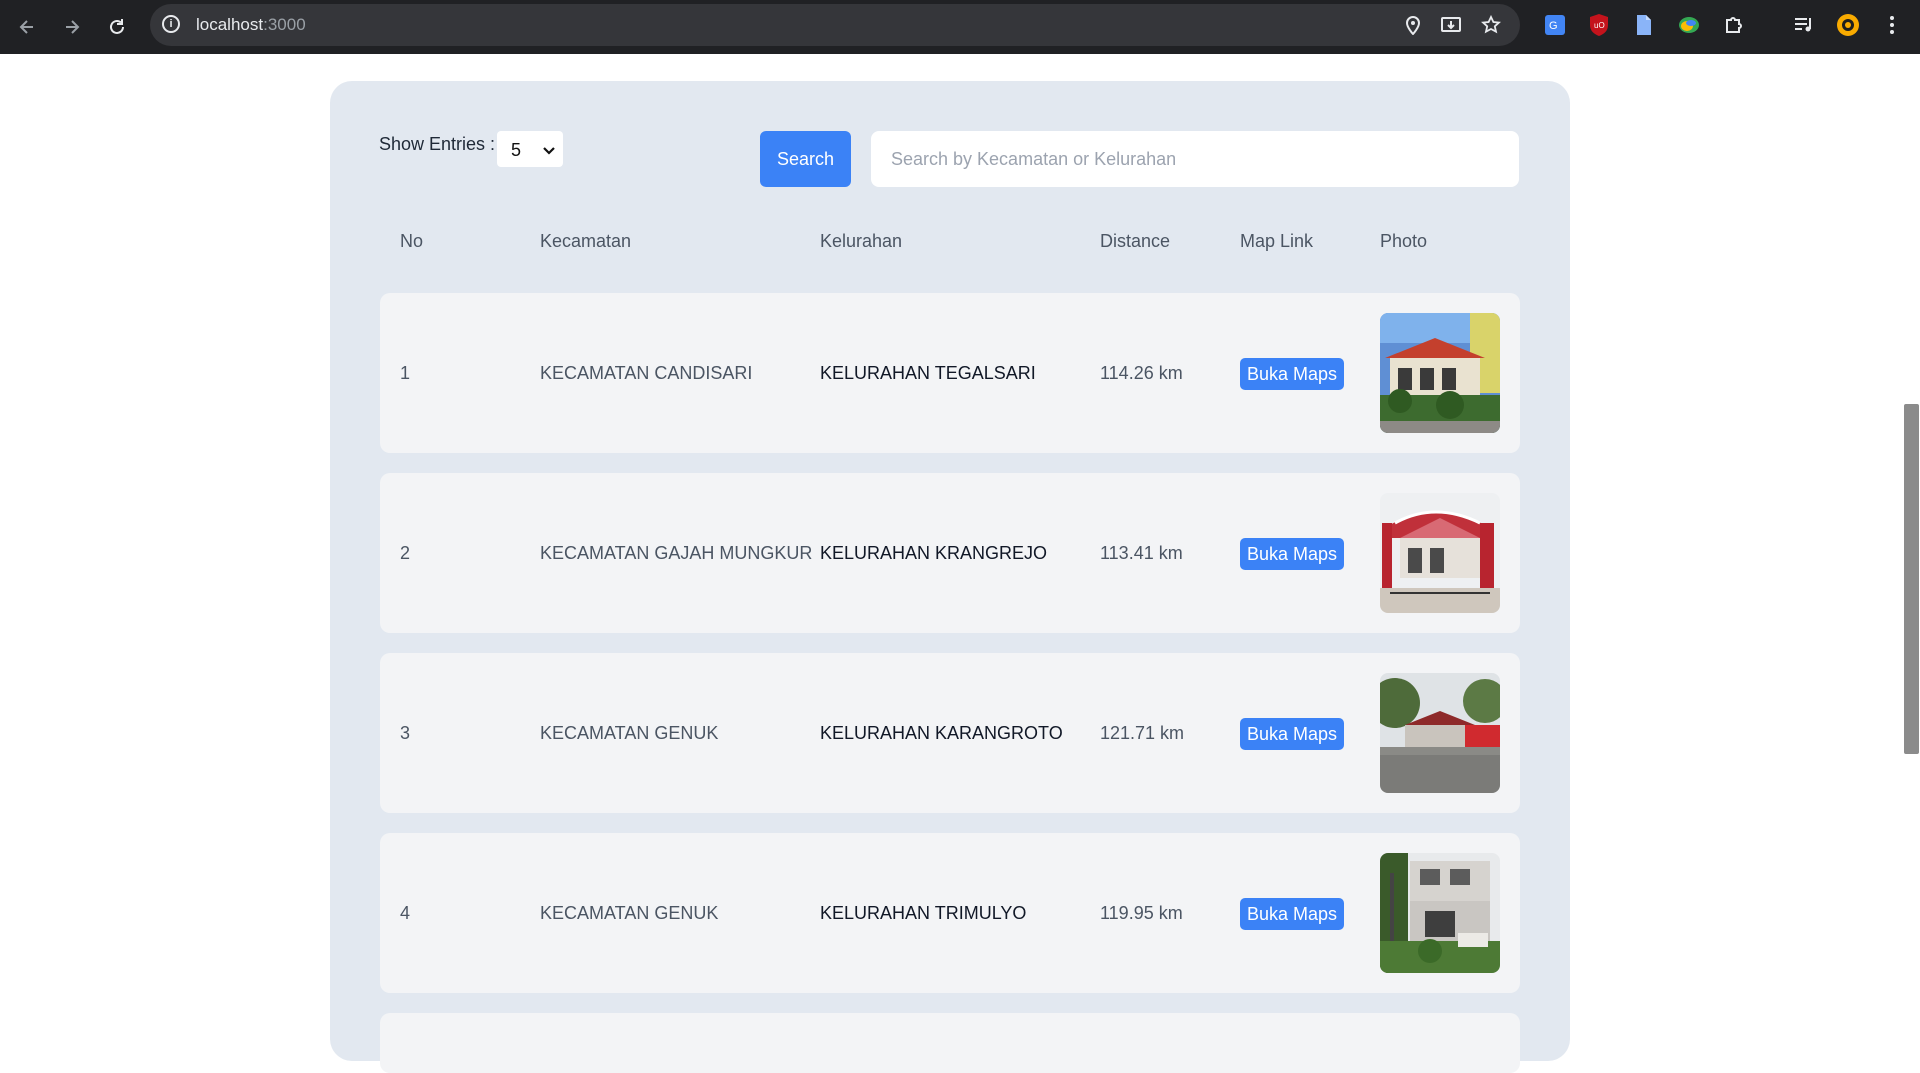 This screenshot has width=1920, height=1073. I want to click on ublock-icon: uO, so click(1599, 25).